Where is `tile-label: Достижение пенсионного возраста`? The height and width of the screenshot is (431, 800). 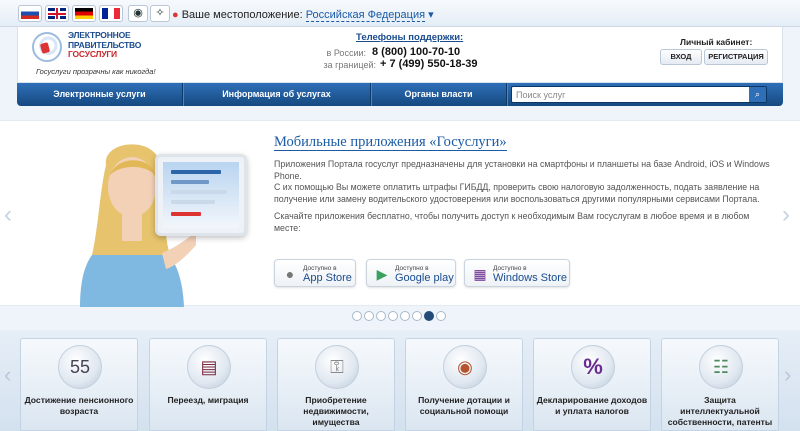 tile-label: Достижение пенсионного возраста is located at coordinates (79, 405).